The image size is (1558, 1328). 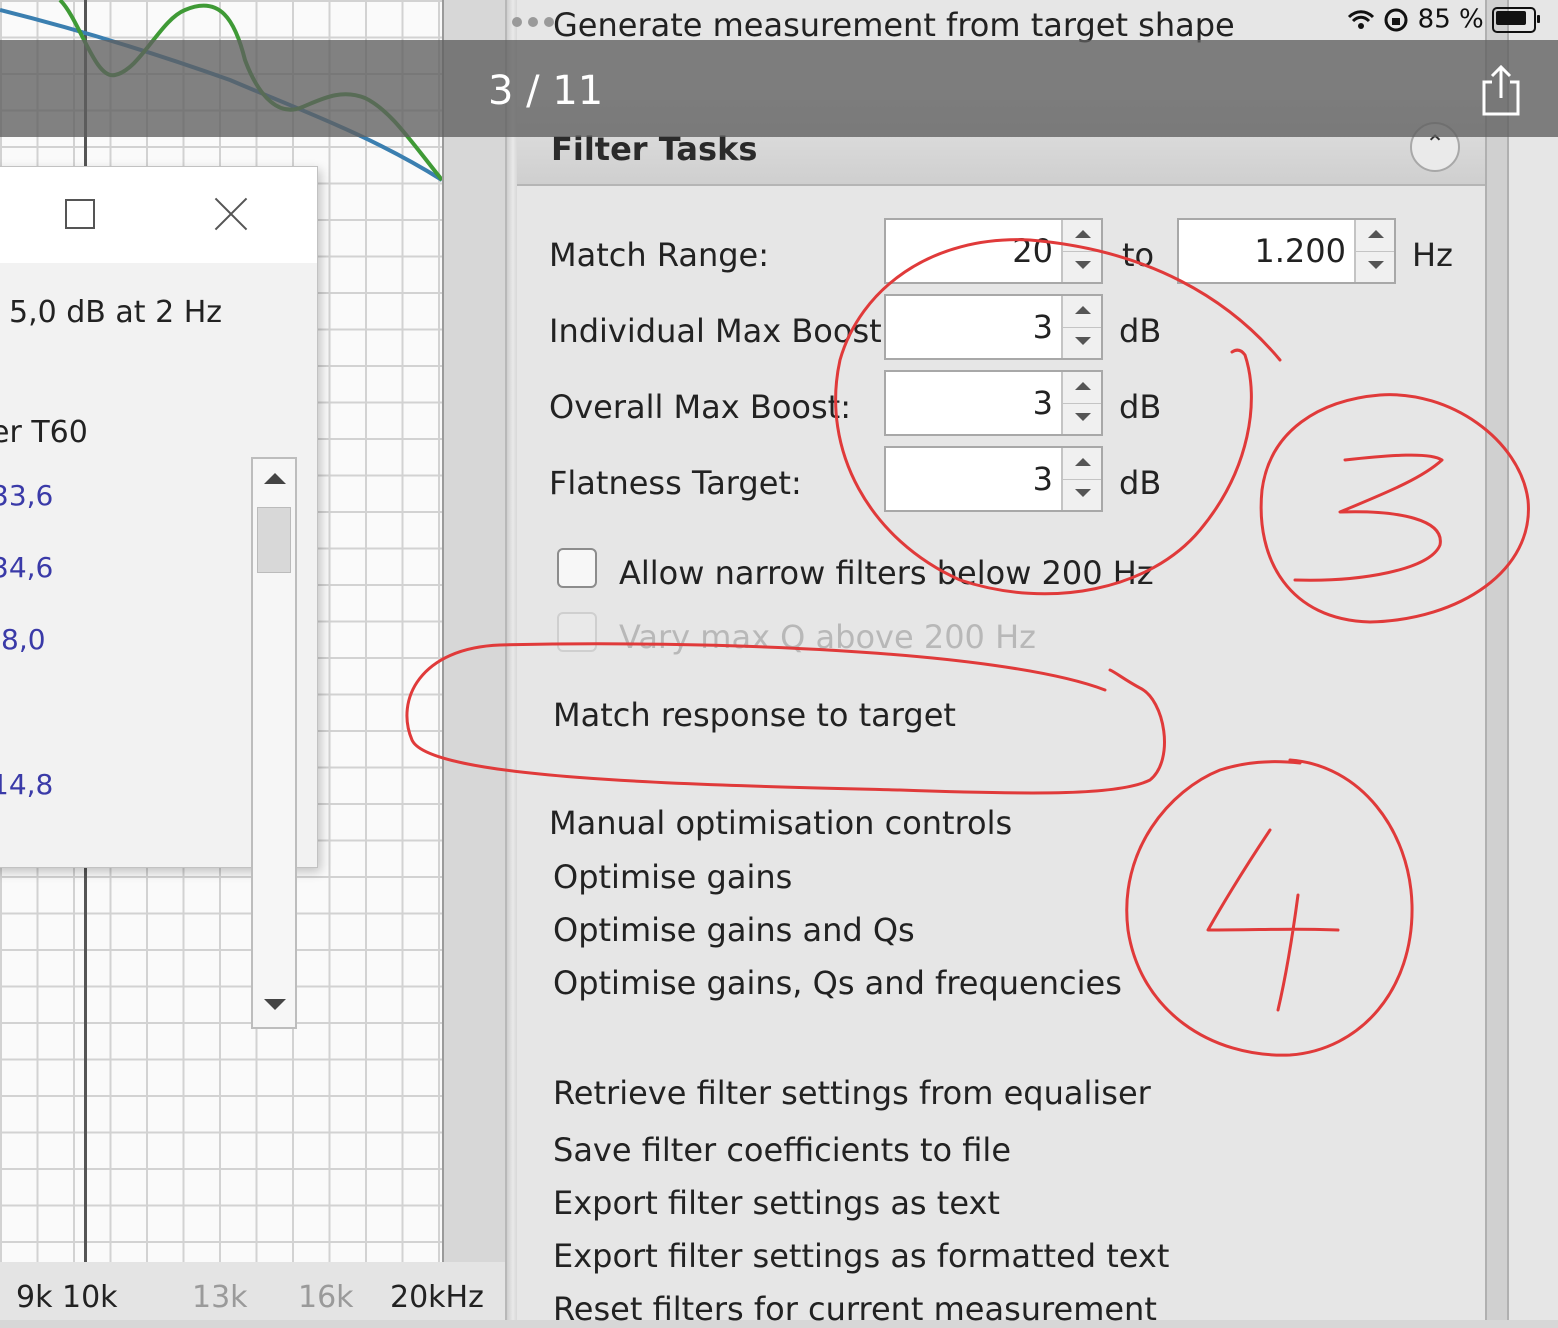 I want to click on allow-narrow-checkbox, so click(x=577, y=568).